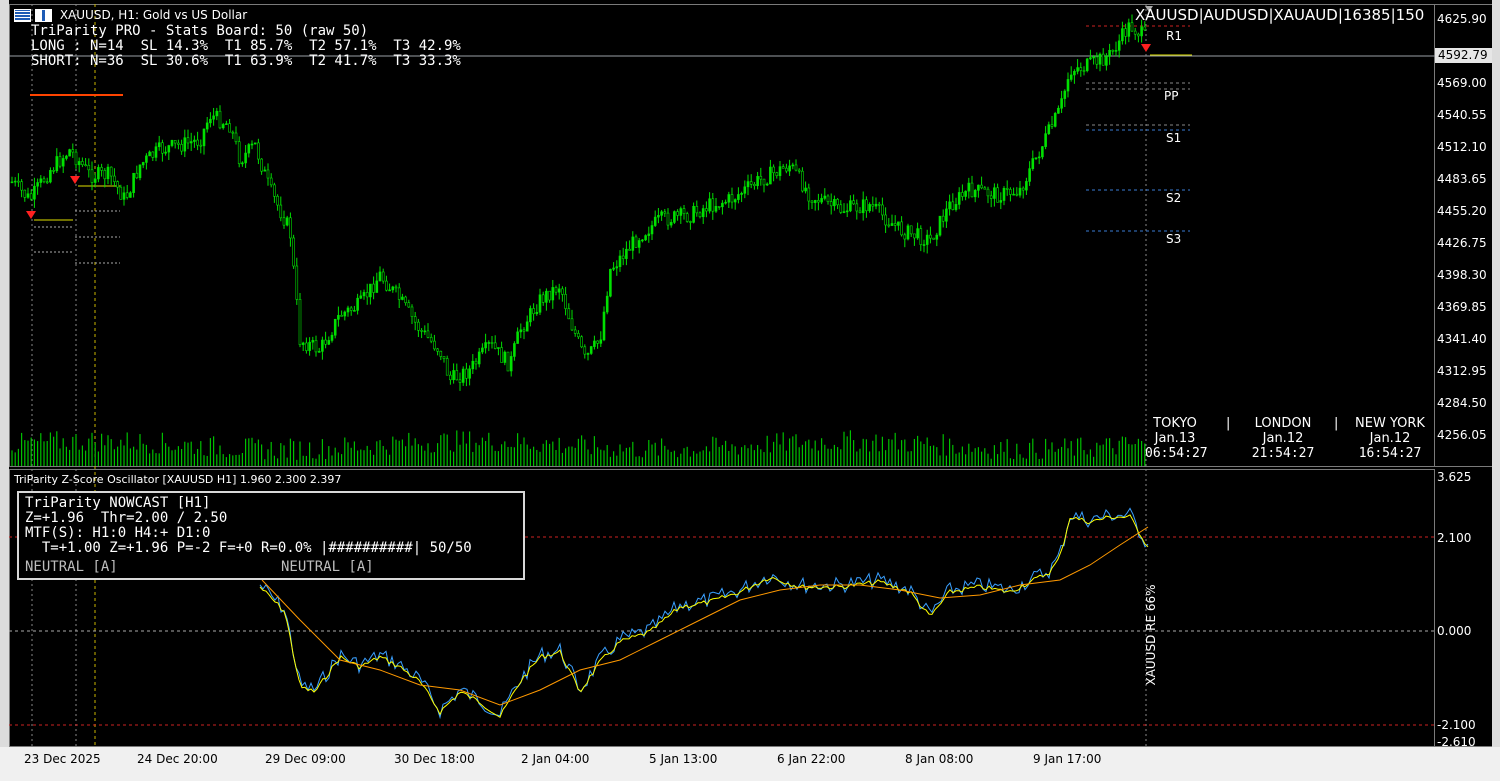 The image size is (1500, 781). Describe the element at coordinates (177, 759) in the screenshot. I see `time-axis-label: 24 Dec 20:00` at that location.